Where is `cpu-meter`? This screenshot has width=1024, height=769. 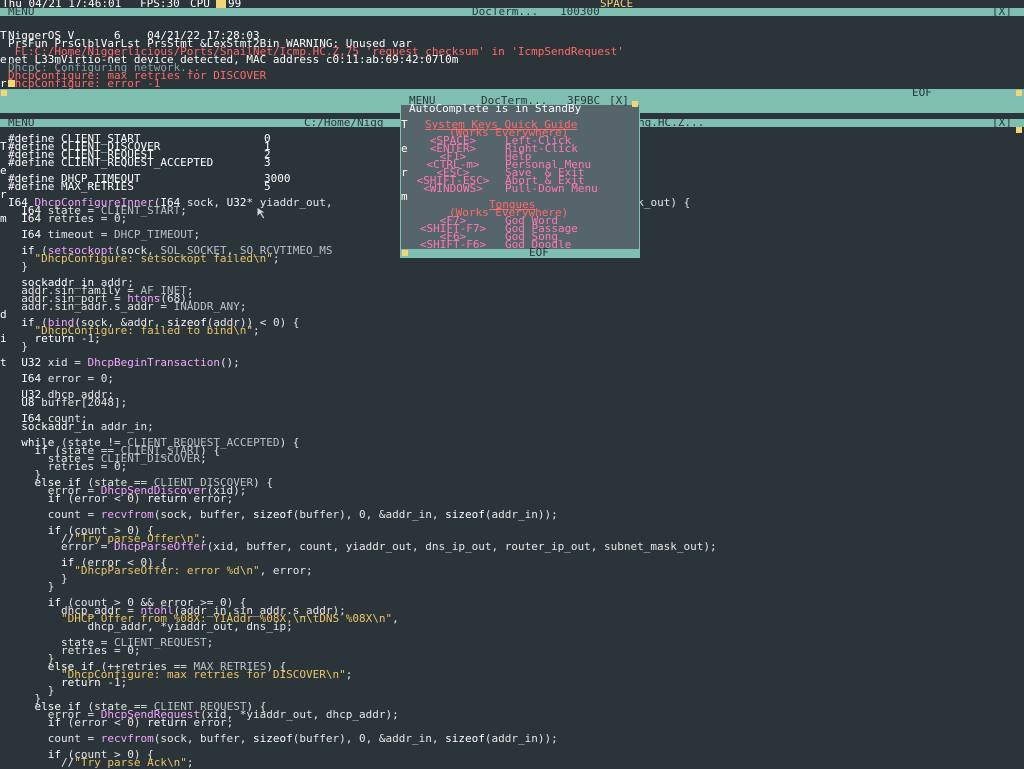 cpu-meter is located at coordinates (221, 4).